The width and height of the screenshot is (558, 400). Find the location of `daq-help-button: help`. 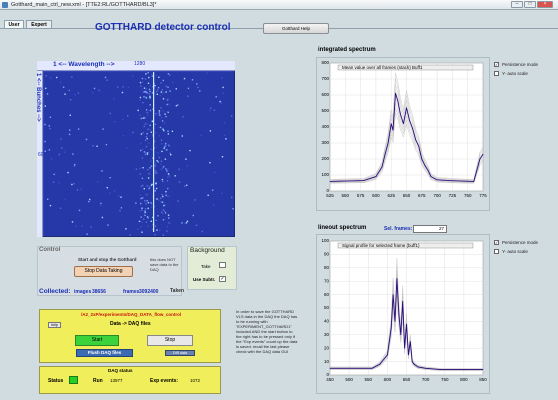

daq-help-button: help is located at coordinates (54, 325).